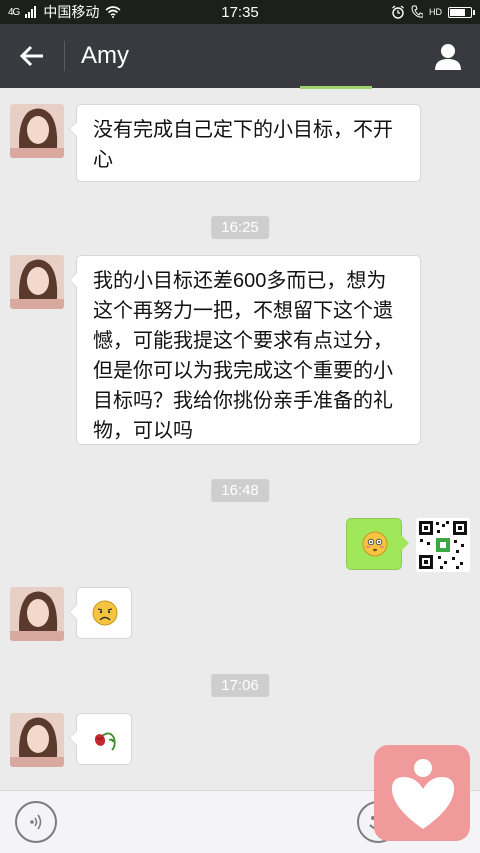  Describe the element at coordinates (417, 11) in the screenshot. I see `phone-icon` at that location.